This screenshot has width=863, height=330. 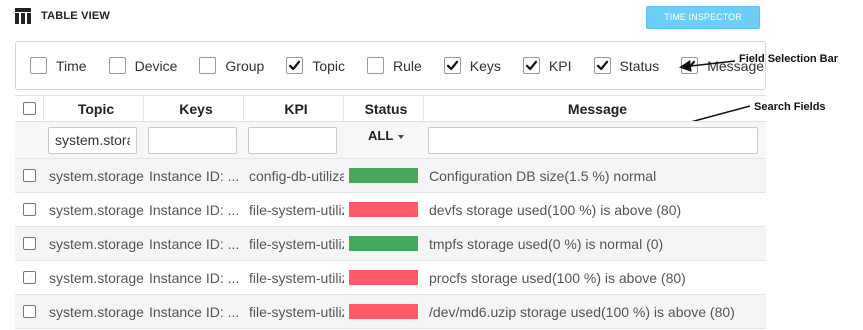 I want to click on status-filter-dropdown: ALL, so click(x=376, y=140).